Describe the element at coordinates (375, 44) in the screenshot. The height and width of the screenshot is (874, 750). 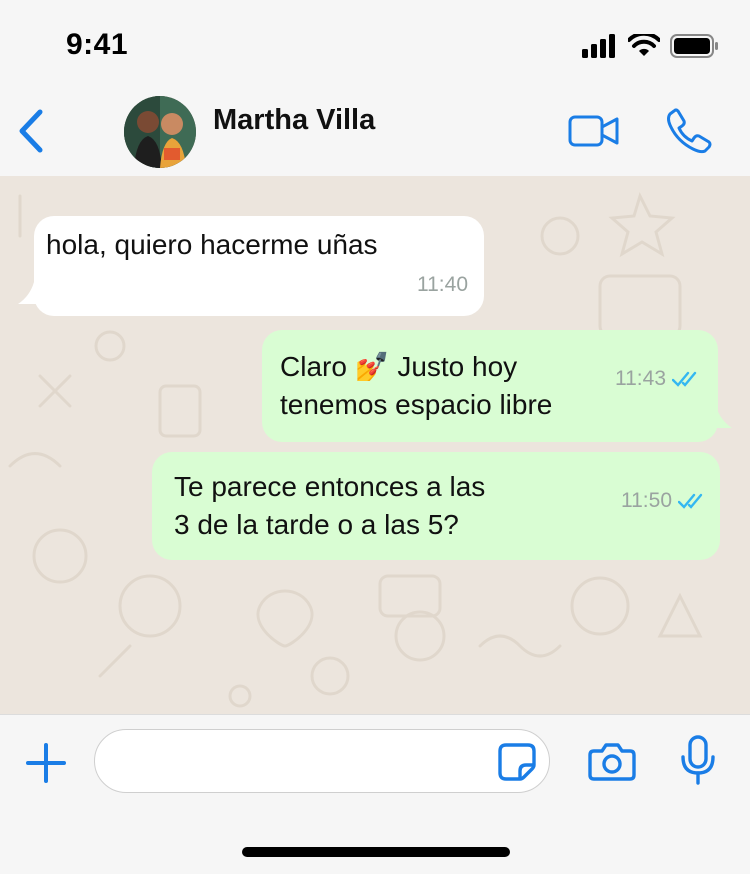
I see `status-bar: 9:41` at that location.